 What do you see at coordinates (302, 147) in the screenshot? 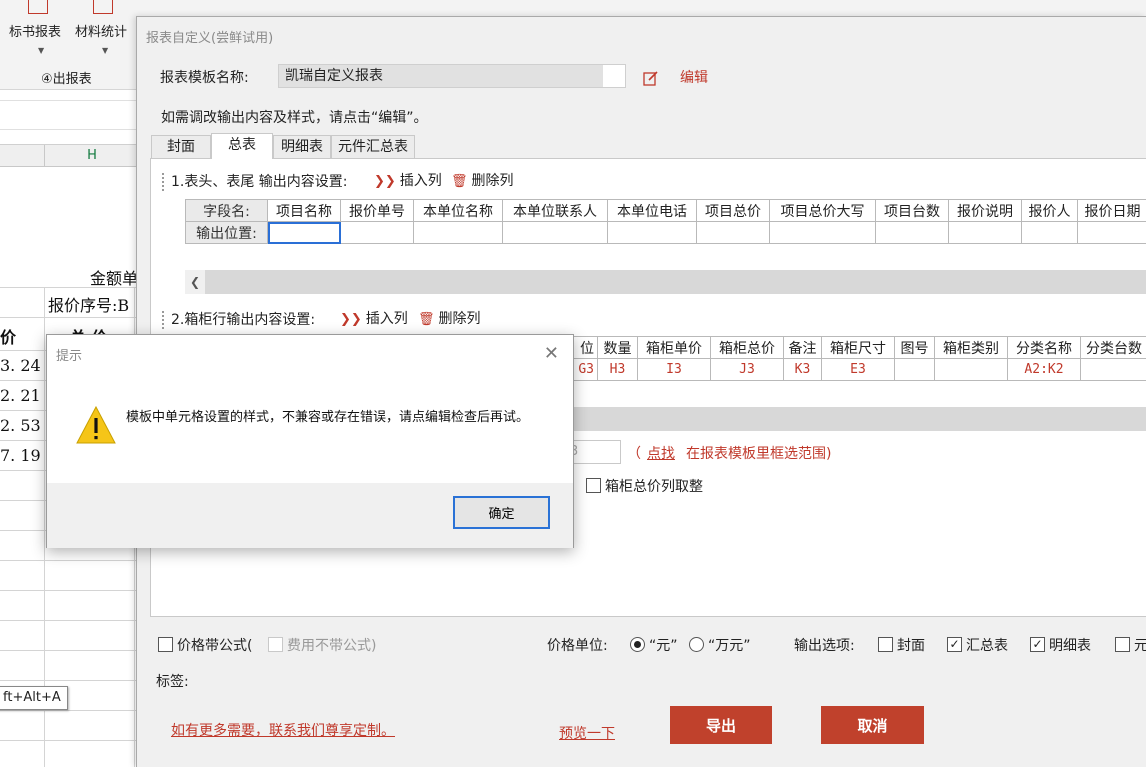
I see `tab-detail: 明细表` at bounding box center [302, 147].